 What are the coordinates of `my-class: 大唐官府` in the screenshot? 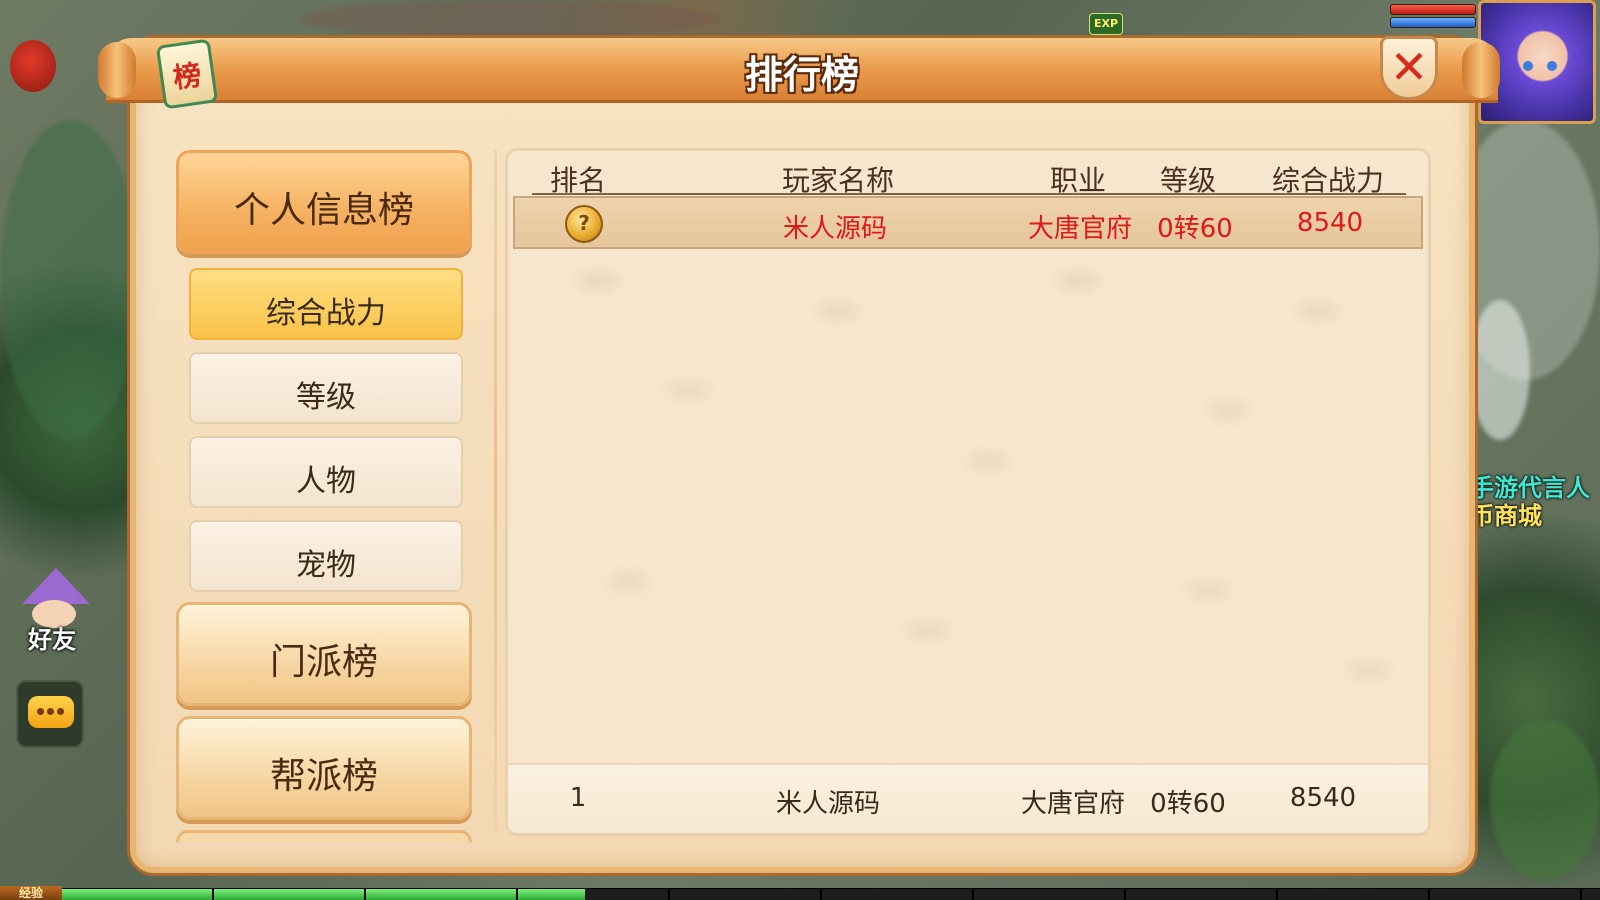 It's located at (1072, 804).